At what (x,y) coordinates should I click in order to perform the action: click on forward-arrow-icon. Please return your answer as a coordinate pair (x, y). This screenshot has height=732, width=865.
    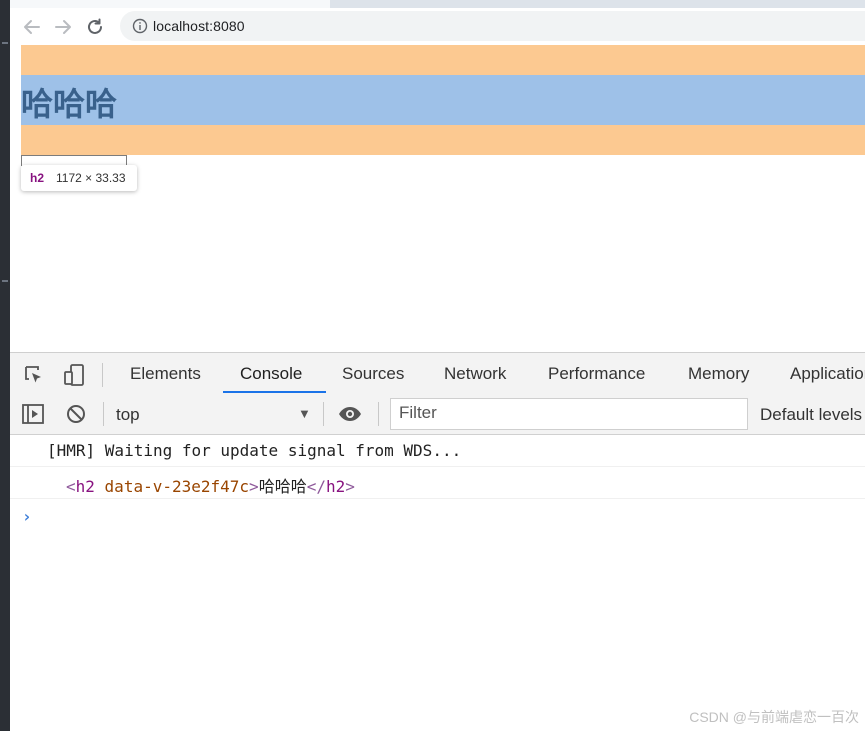
    Looking at the image, I should click on (63, 27).